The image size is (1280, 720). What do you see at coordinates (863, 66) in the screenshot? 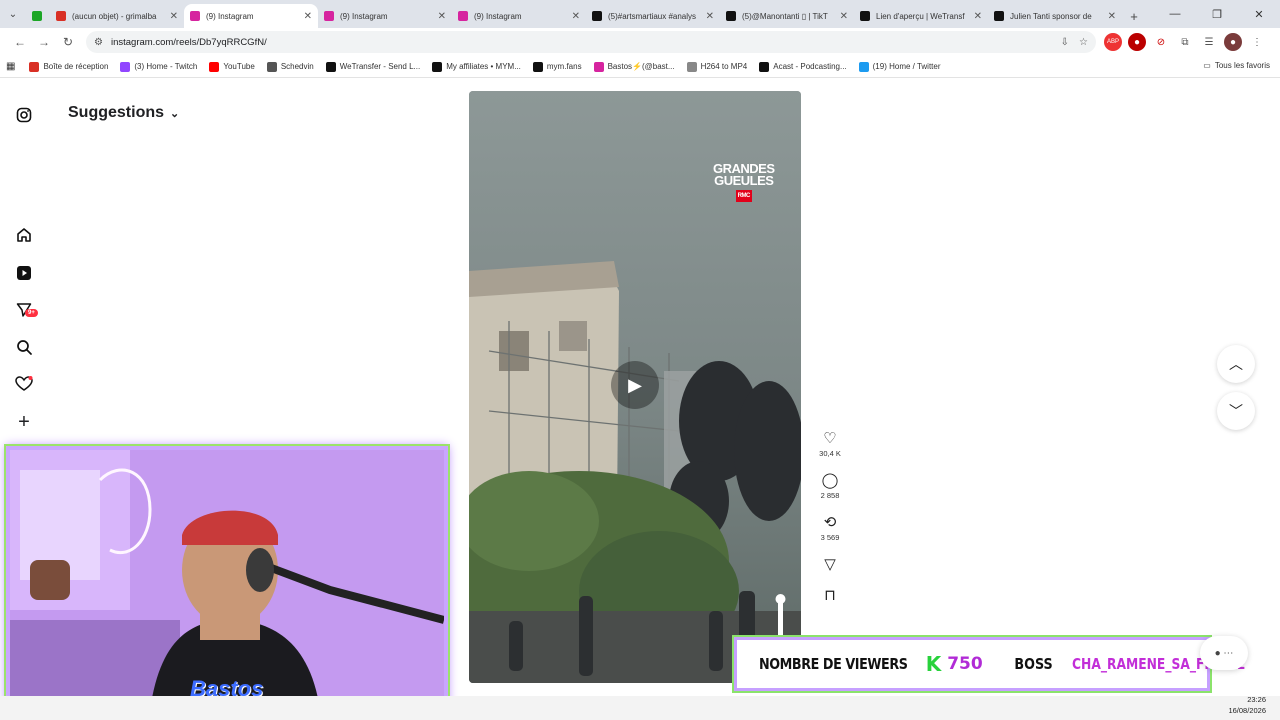
I see `twitter-icon` at bounding box center [863, 66].